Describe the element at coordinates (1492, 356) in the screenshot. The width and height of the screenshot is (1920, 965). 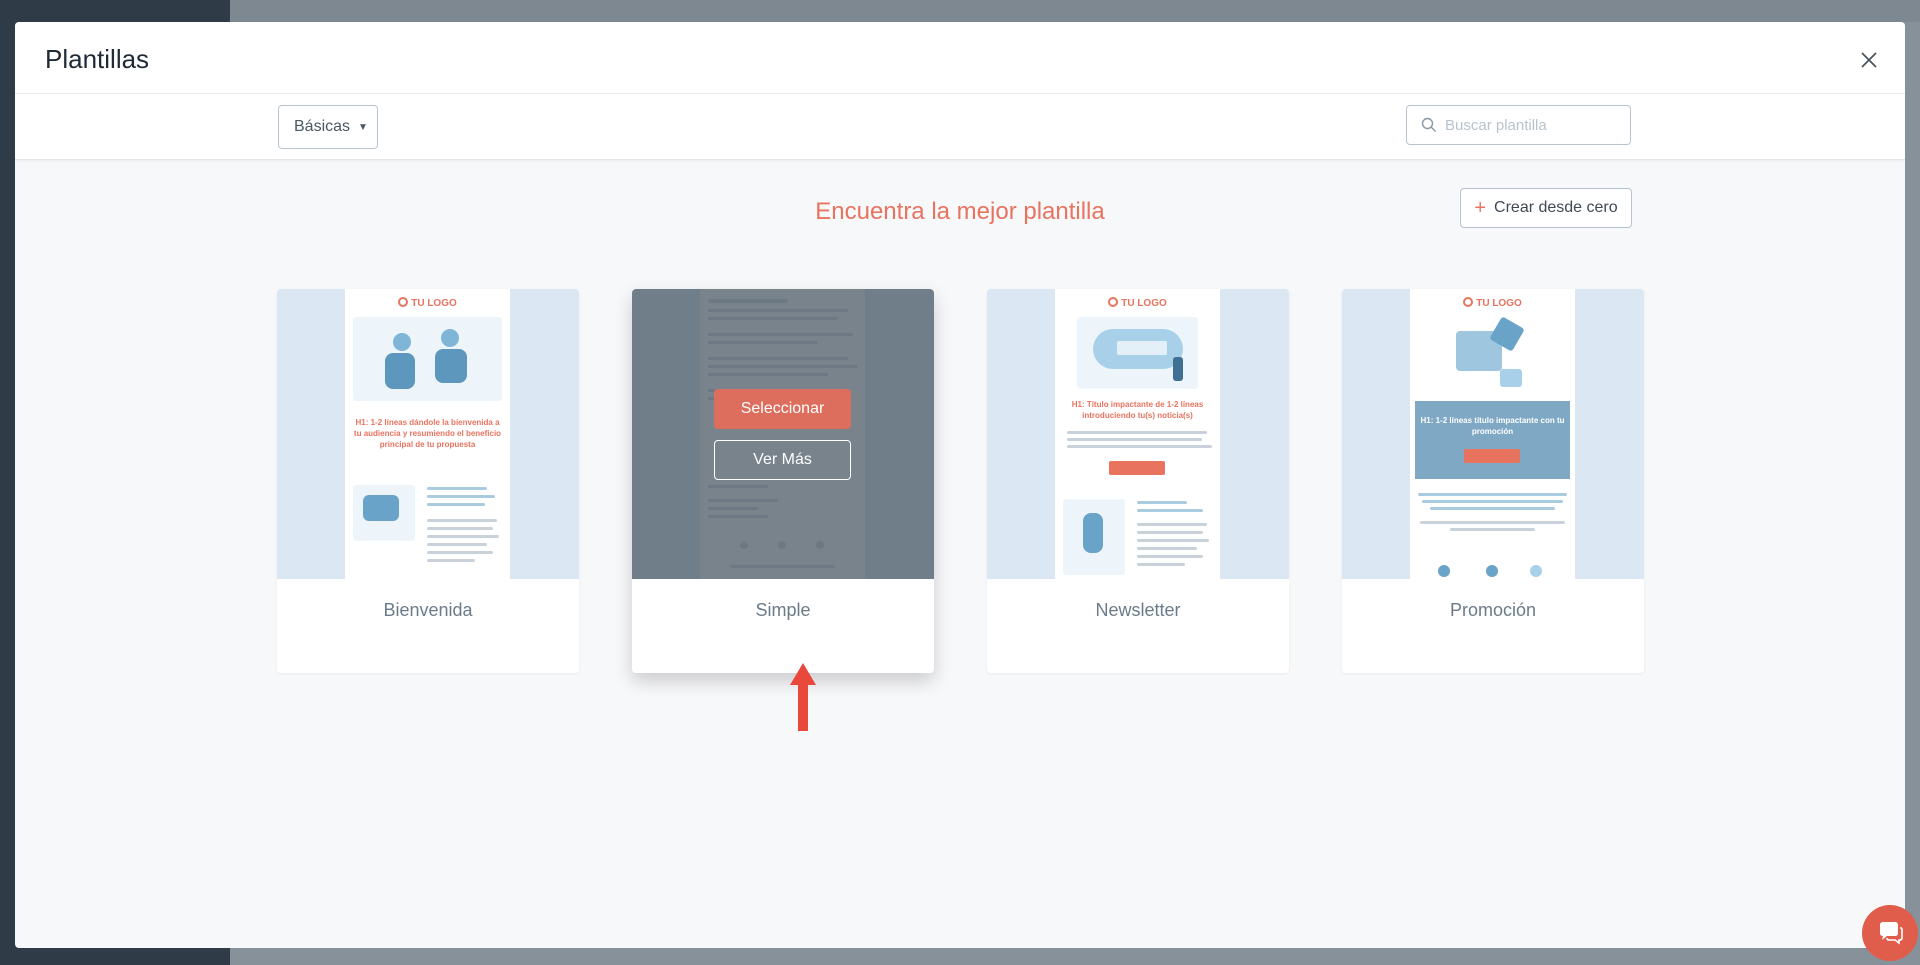
I see `offers-illustration` at that location.